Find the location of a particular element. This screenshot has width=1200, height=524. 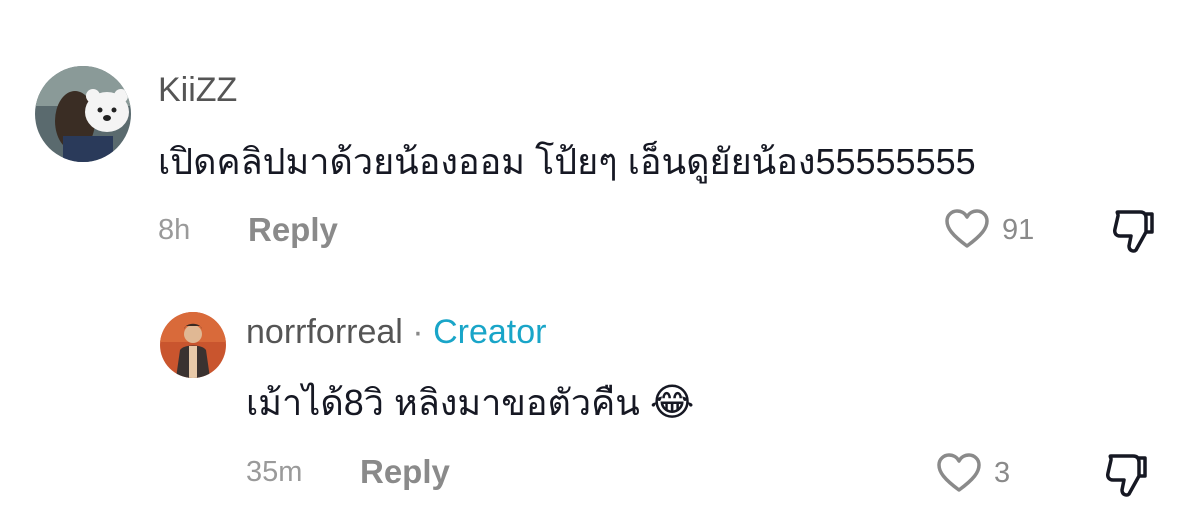

creator-badge: Creator is located at coordinates (490, 332).